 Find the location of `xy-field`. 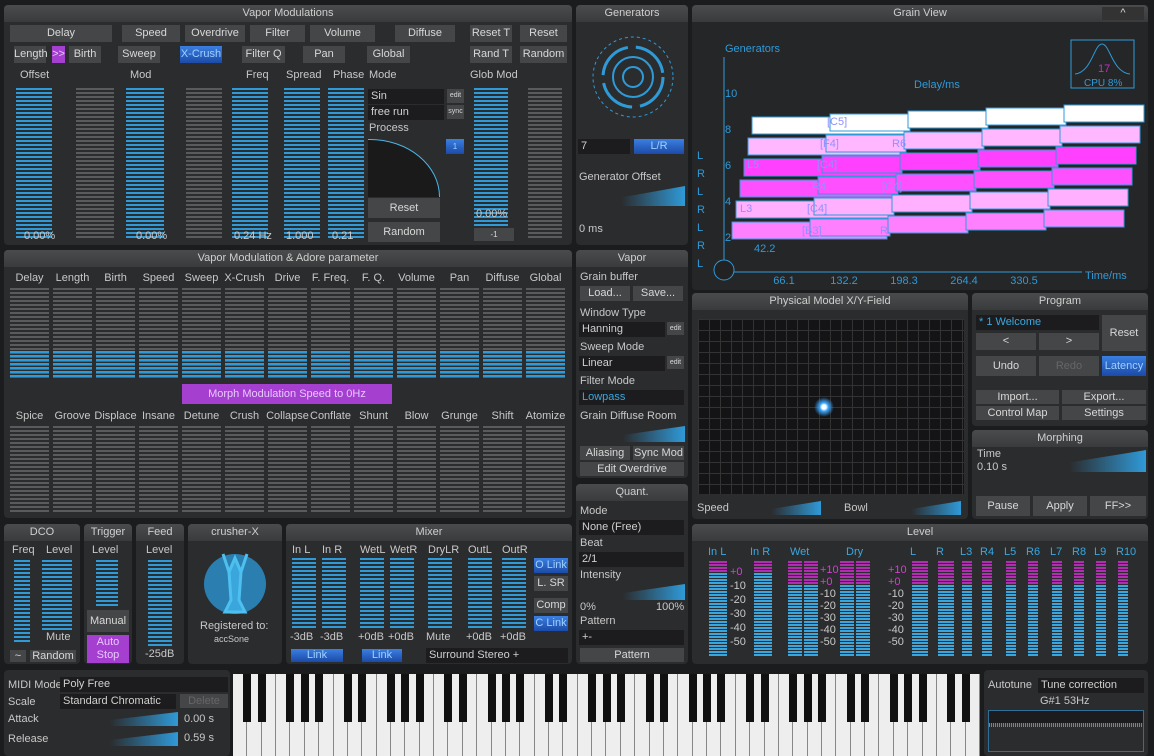

xy-field is located at coordinates (831, 406).